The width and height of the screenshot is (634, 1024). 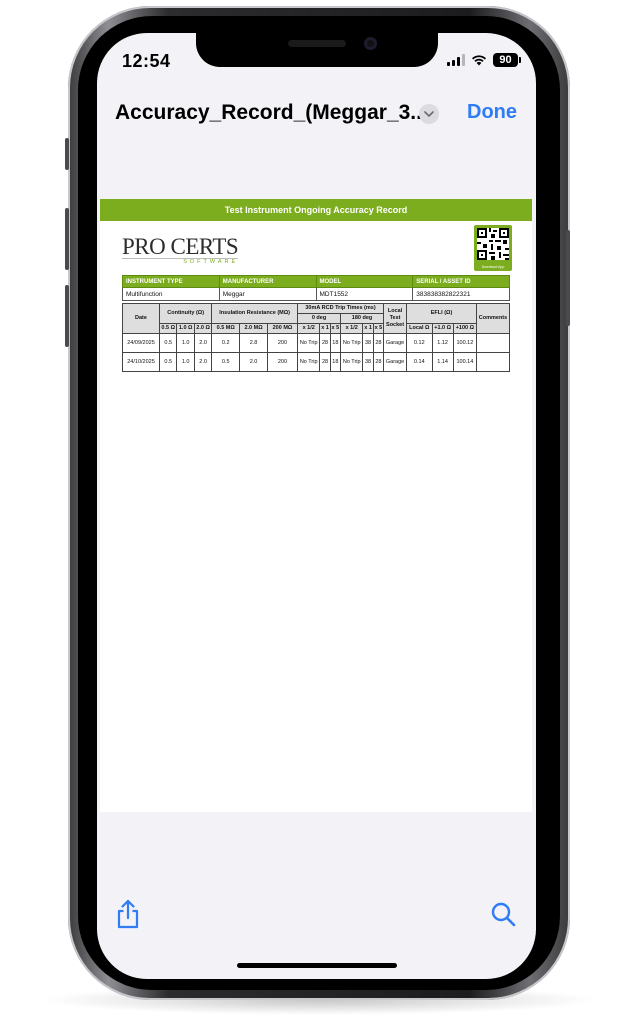 What do you see at coordinates (461, 294) in the screenshot?
I see `info-value: 383838382822321` at bounding box center [461, 294].